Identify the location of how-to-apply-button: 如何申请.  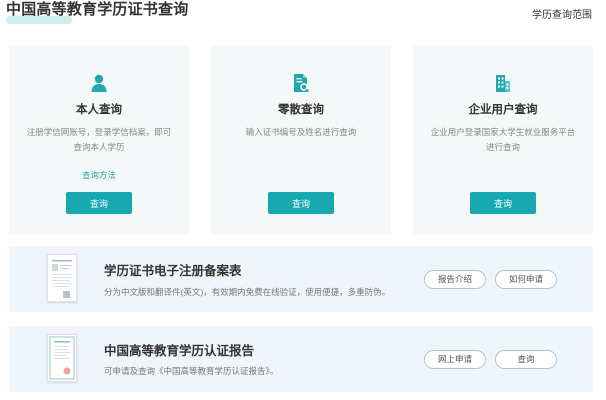
(526, 279).